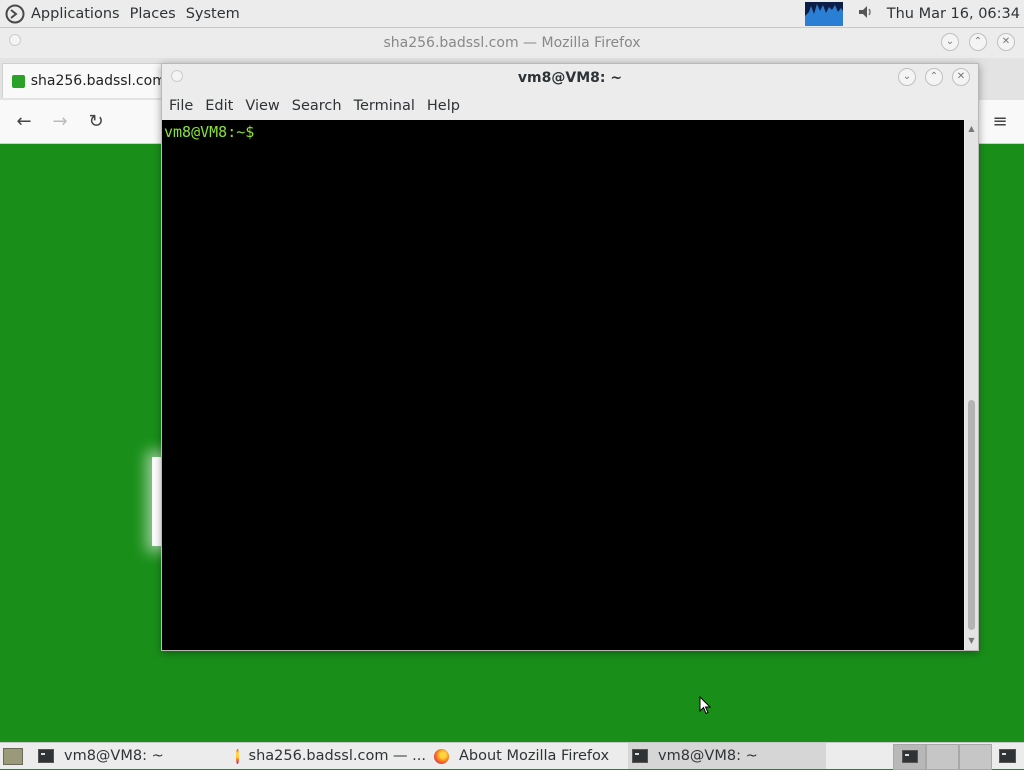 The width and height of the screenshot is (1024, 770). I want to click on scrollbar-thumb, so click(971, 515).